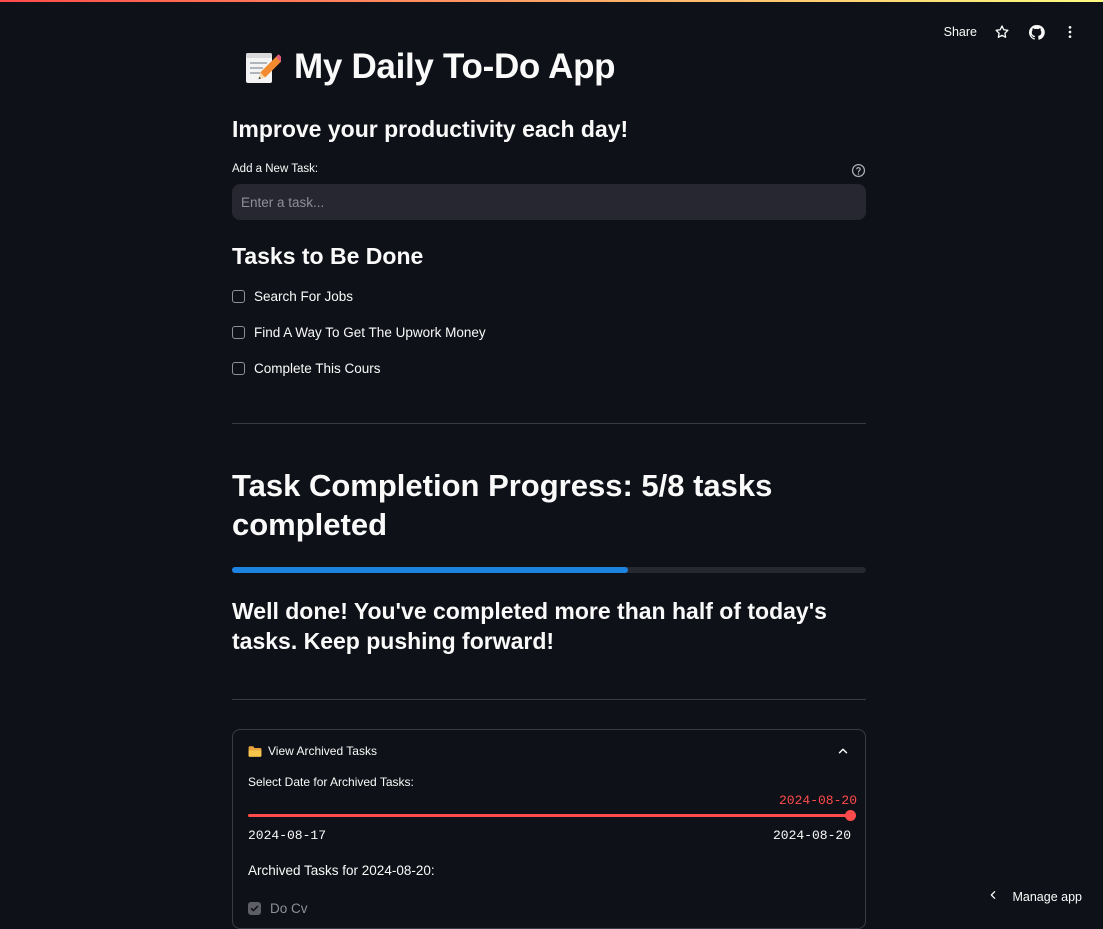 This screenshot has height=929, width=1103. What do you see at coordinates (255, 751) in the screenshot?
I see `folder-icon` at bounding box center [255, 751].